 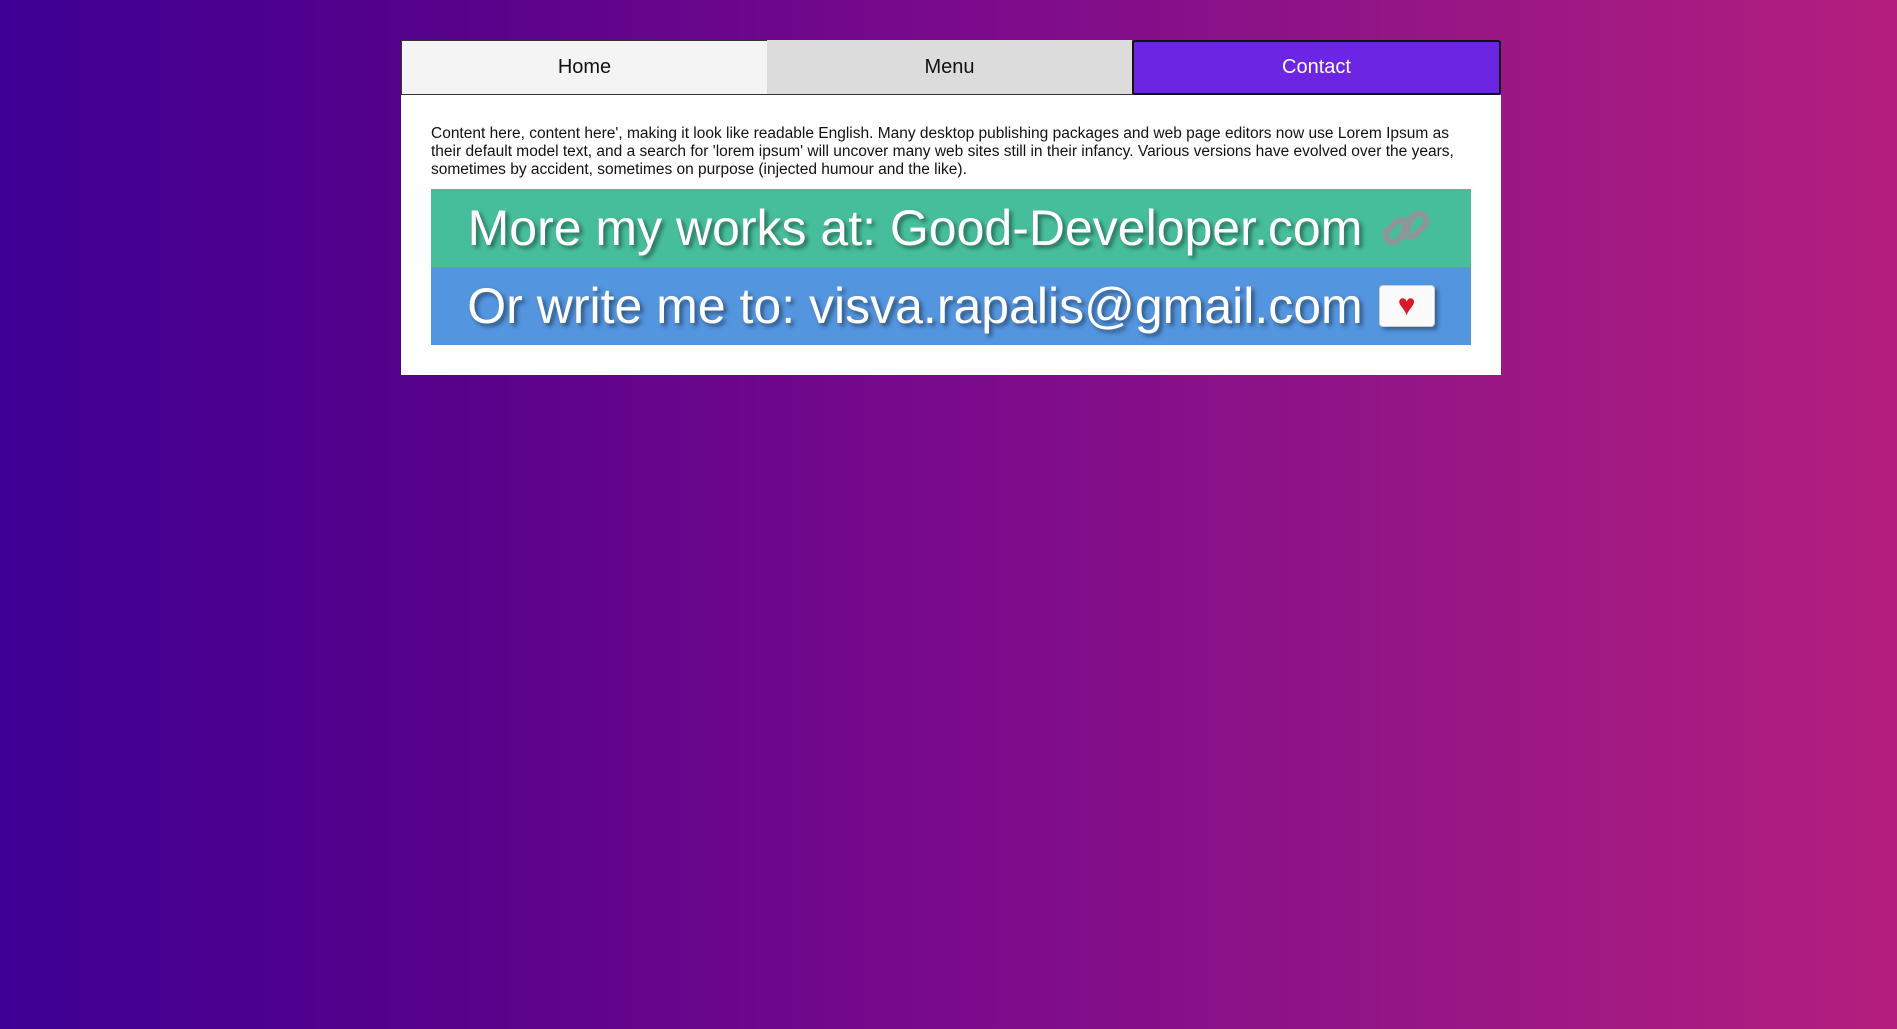 I want to click on works-link-banner: More my works at: Good-Developer.com, so click(x=951, y=228).